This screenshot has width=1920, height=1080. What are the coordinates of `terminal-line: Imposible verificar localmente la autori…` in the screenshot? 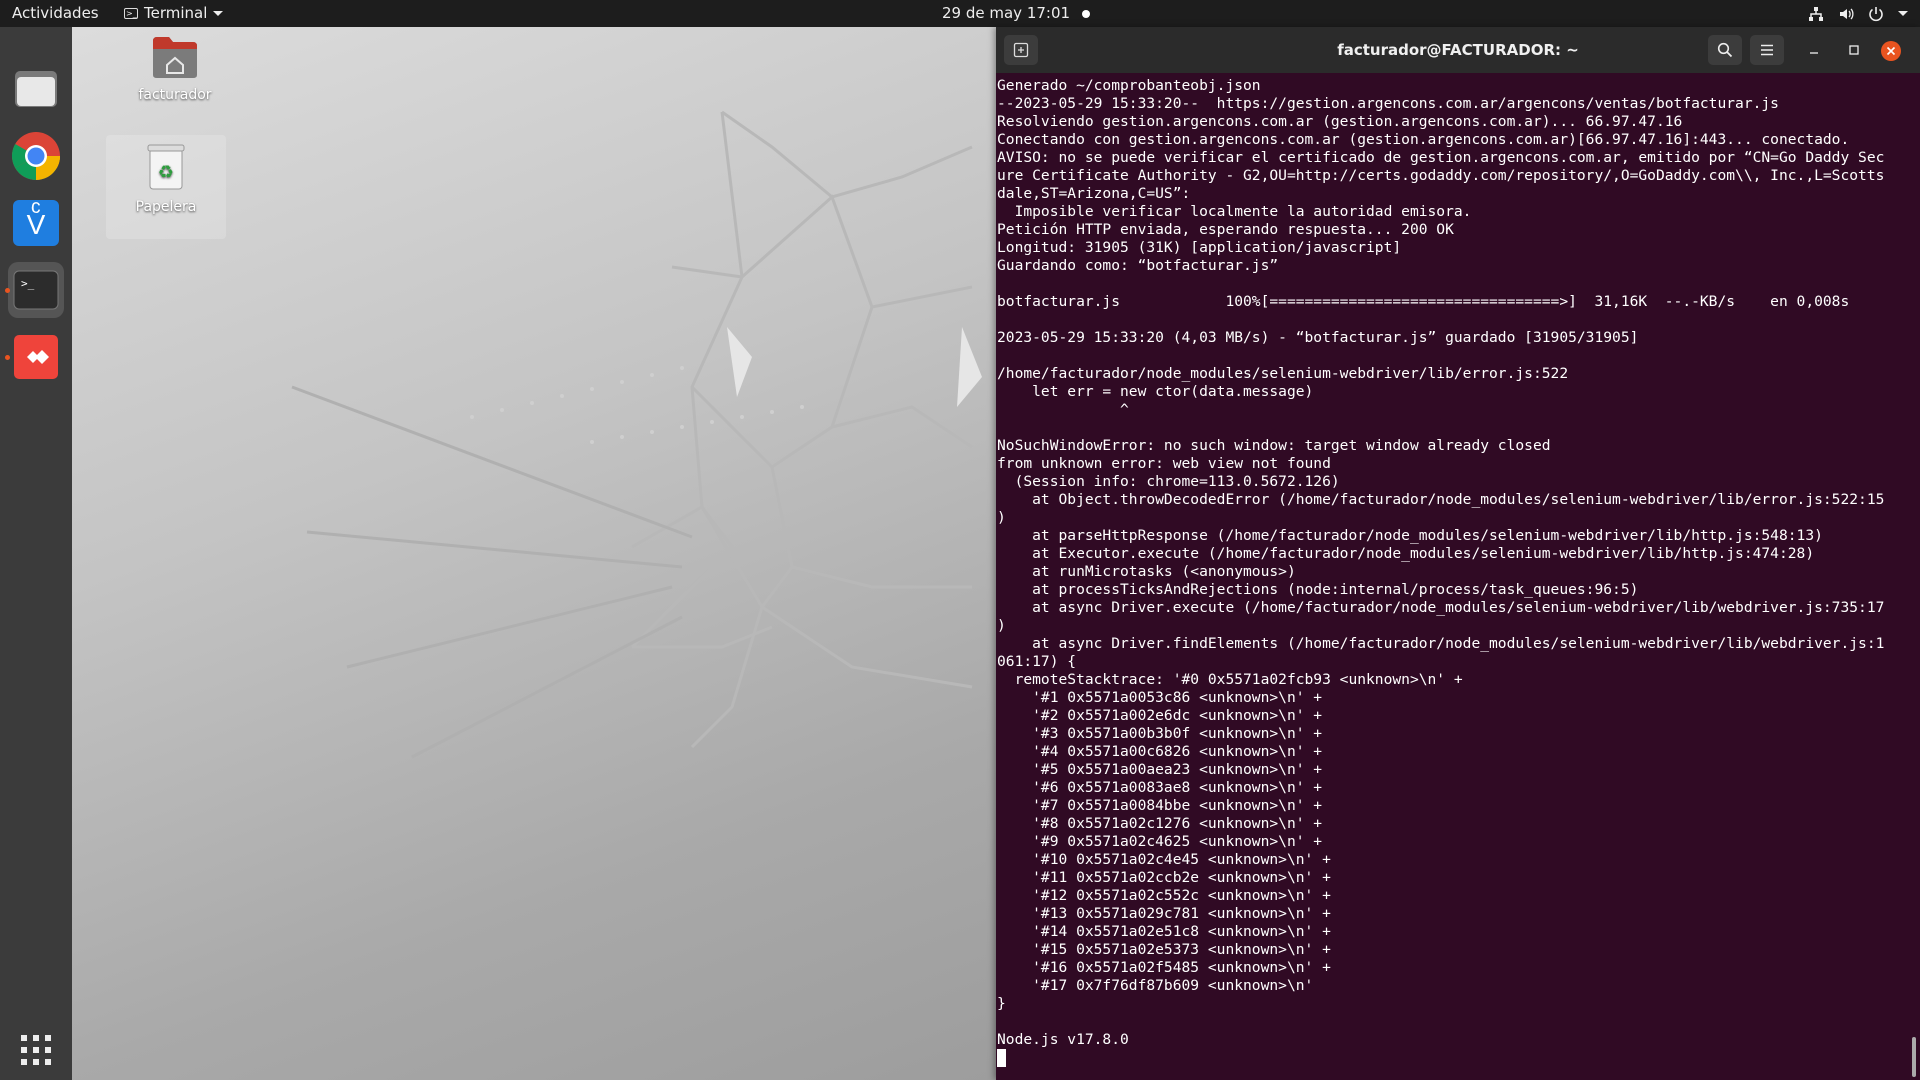 It's located at (1234, 211).